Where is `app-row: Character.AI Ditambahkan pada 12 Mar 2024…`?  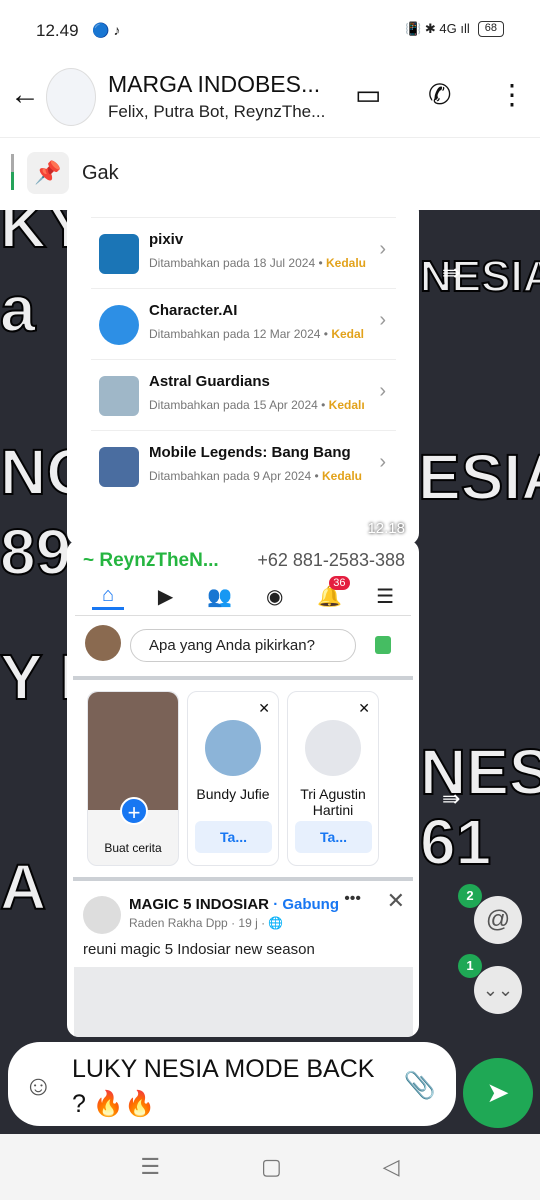
app-row: Character.AI Ditambahkan pada 12 Mar 2024… is located at coordinates (243, 323).